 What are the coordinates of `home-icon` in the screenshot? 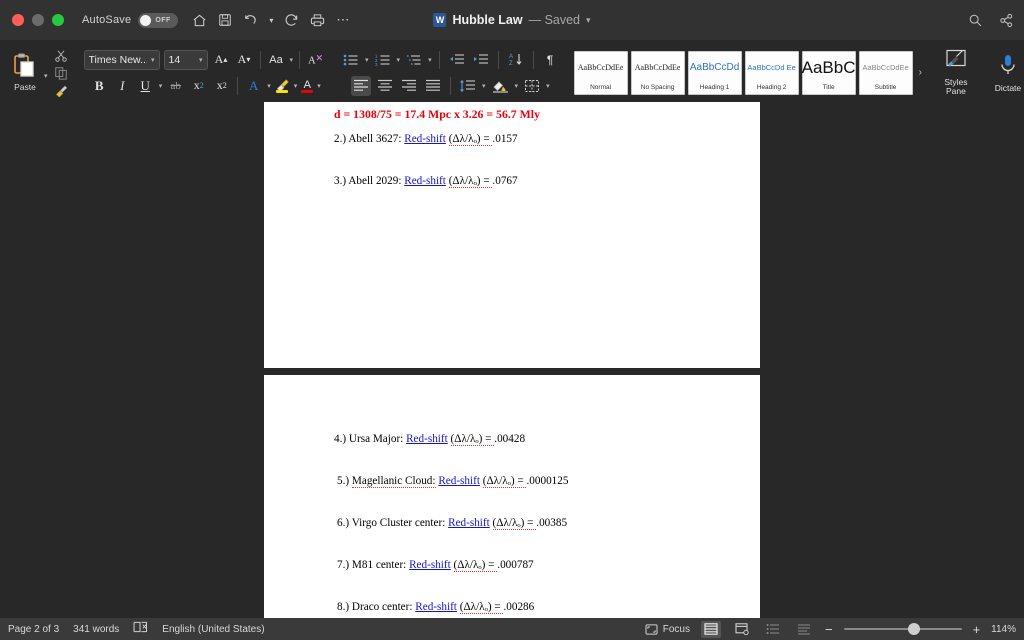 It's located at (199, 20).